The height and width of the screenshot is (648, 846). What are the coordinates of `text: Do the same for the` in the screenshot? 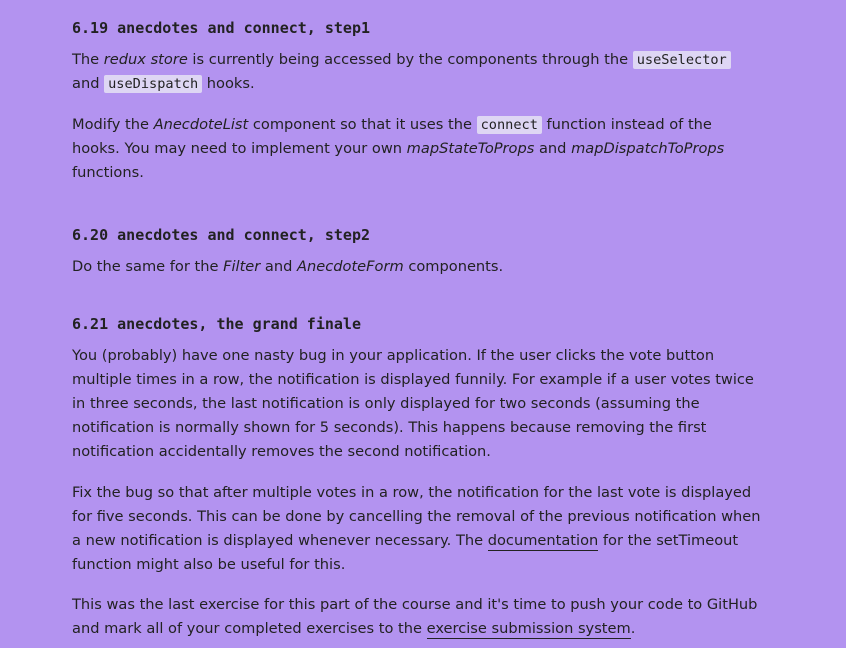 It's located at (148, 266).